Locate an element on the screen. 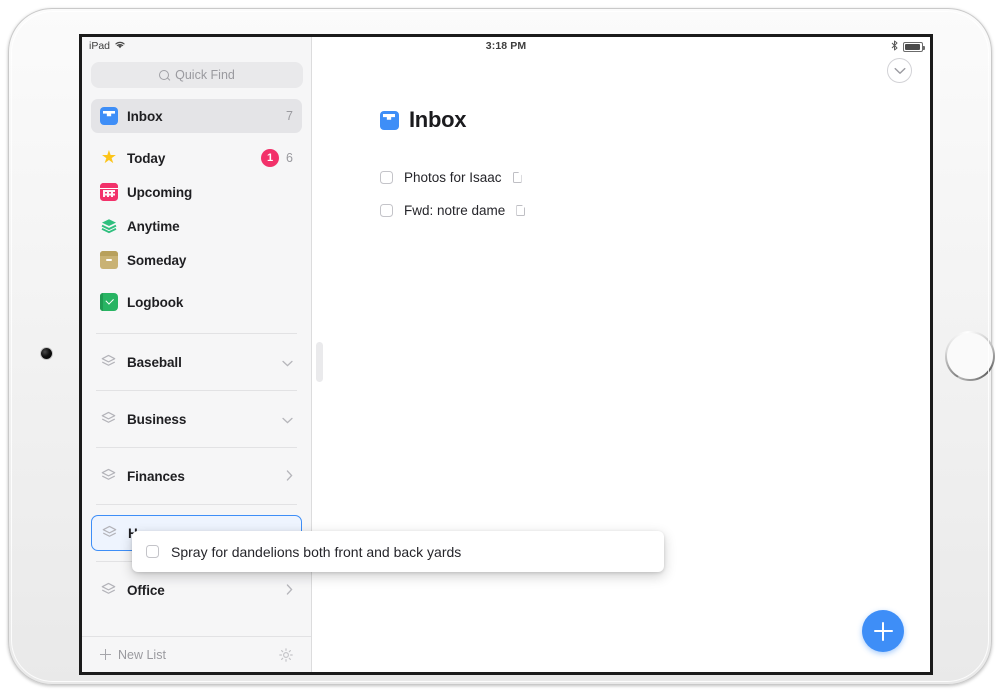  stack-icon is located at coordinates (109, 226).